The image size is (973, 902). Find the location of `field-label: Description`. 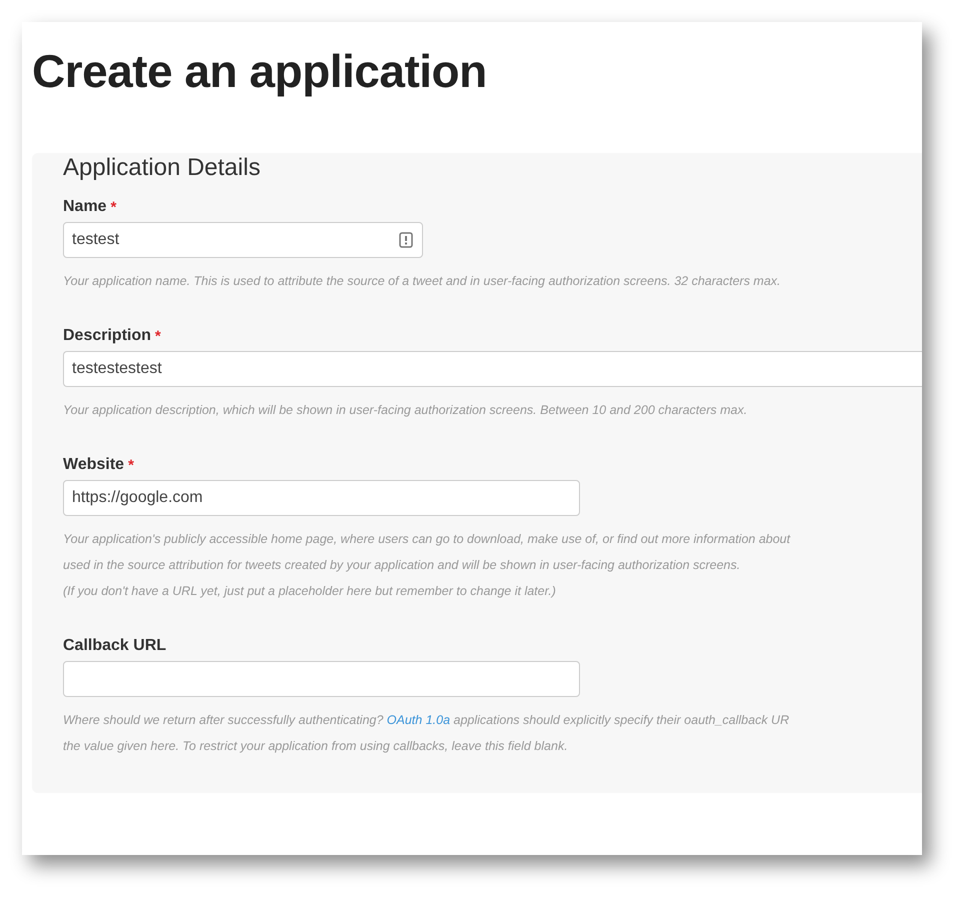

field-label: Description is located at coordinates (107, 336).